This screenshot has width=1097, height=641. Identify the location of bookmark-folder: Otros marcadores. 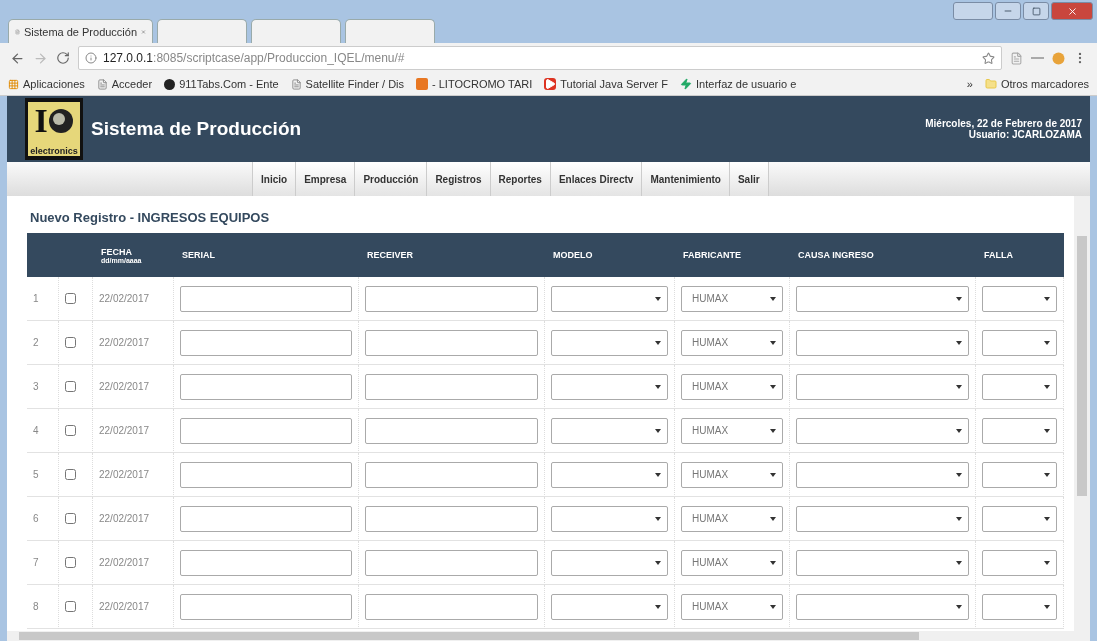
(1036, 84).